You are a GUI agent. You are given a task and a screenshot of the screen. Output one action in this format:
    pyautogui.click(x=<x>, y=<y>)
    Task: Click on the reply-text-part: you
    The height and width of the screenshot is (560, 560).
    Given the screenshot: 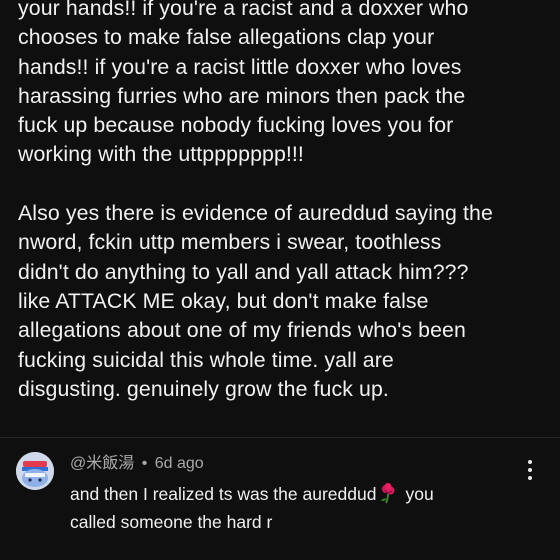 What is the action you would take?
    pyautogui.click(x=419, y=494)
    